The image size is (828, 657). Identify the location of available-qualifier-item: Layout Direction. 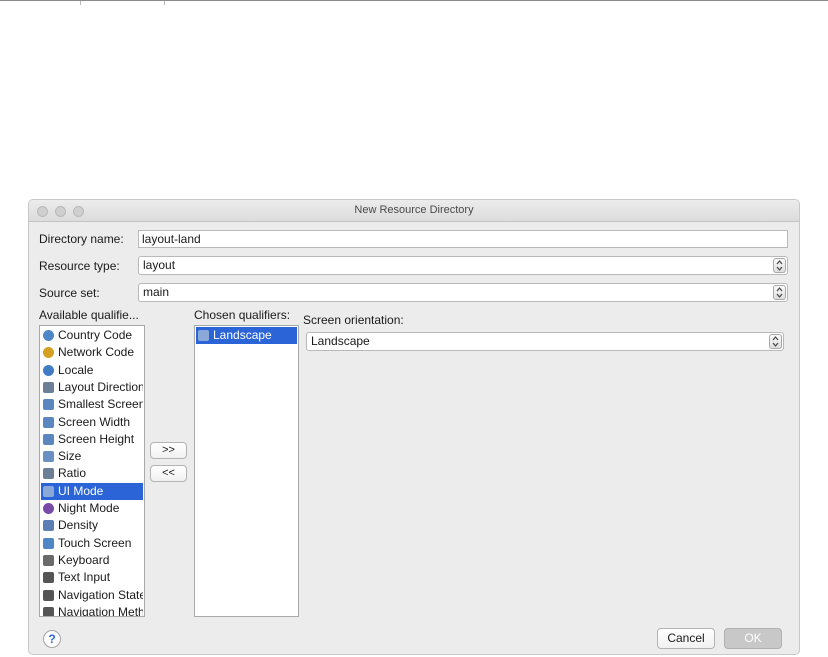
(92, 387).